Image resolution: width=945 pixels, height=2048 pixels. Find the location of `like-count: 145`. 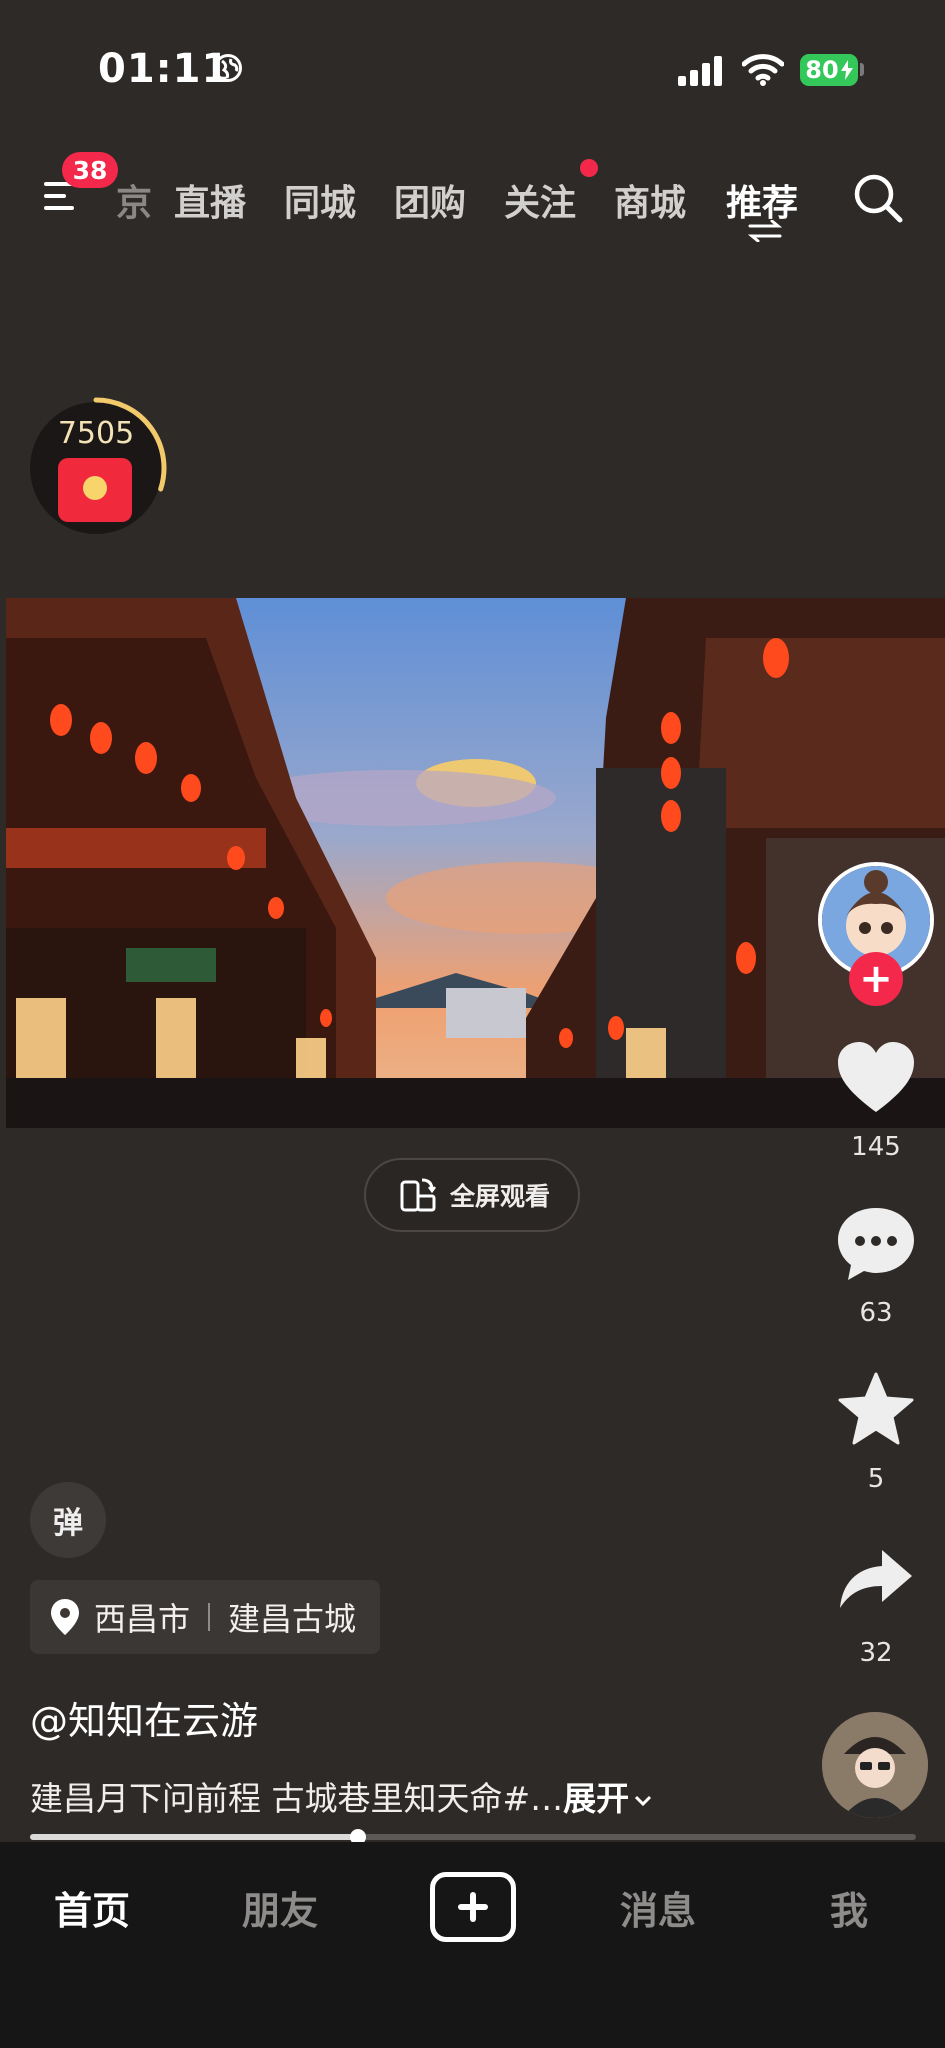

like-count: 145 is located at coordinates (876, 1147).